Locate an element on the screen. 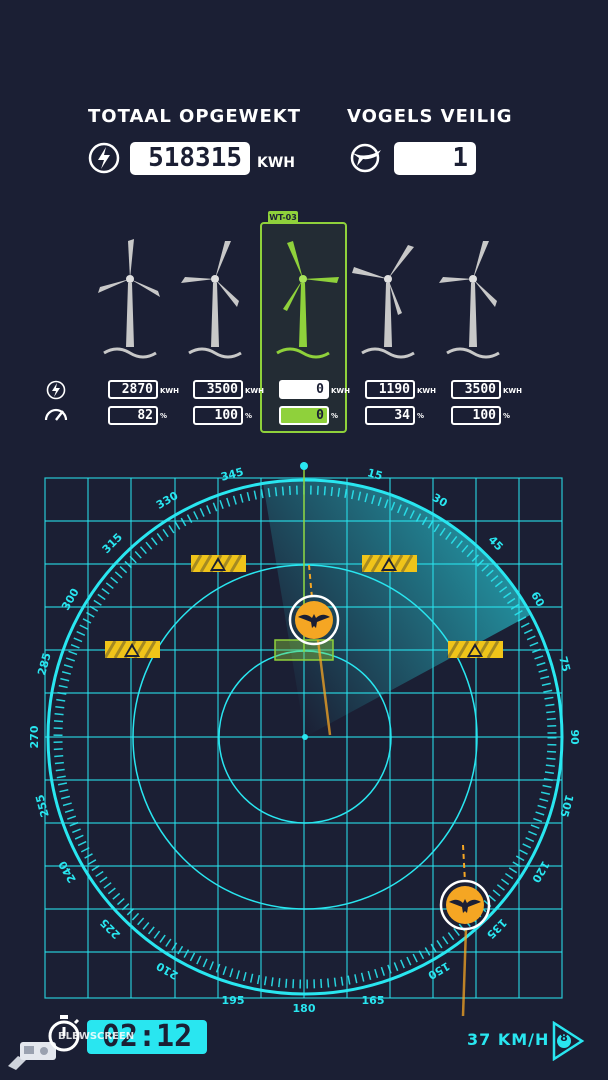 This screenshot has height=1080, width=608. turbine-3-pct: 0 is located at coordinates (304, 415).